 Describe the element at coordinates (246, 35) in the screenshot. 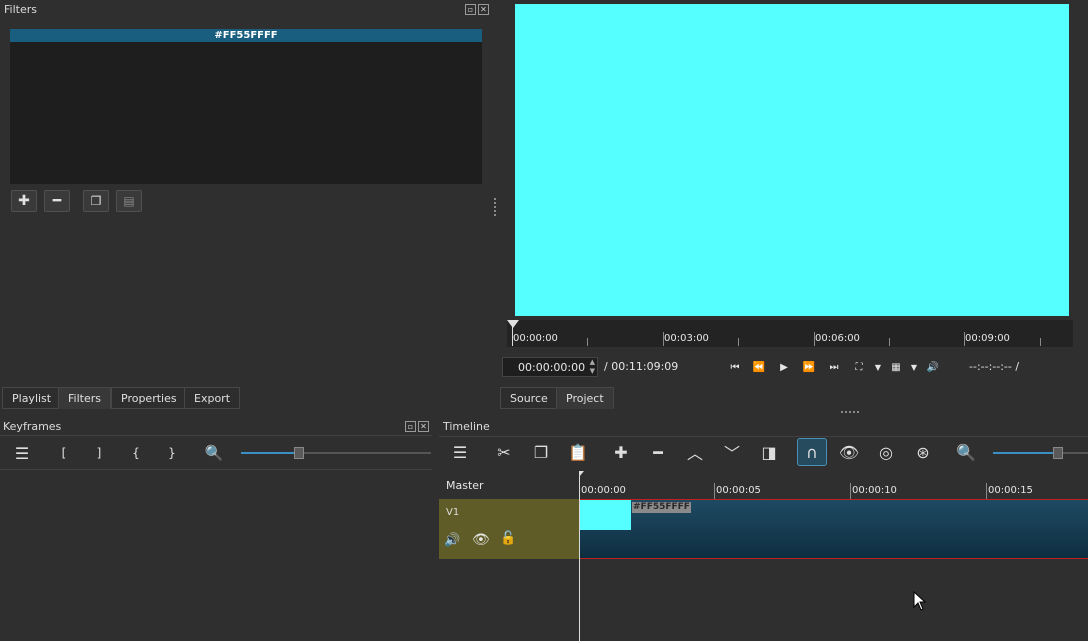

I see `filter-list-item: #FF55FFFF` at that location.